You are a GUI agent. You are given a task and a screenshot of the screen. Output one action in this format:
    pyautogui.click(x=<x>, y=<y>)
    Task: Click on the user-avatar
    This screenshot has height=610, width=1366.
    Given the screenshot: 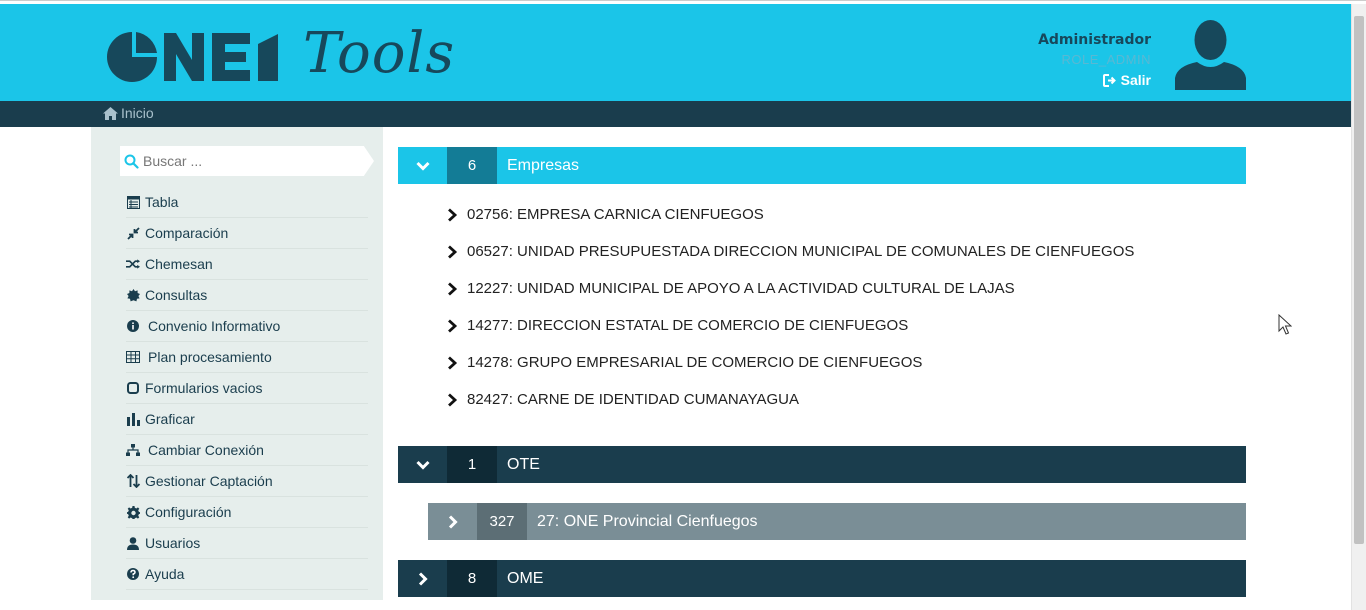 What is the action you would take?
    pyautogui.click(x=1210, y=53)
    